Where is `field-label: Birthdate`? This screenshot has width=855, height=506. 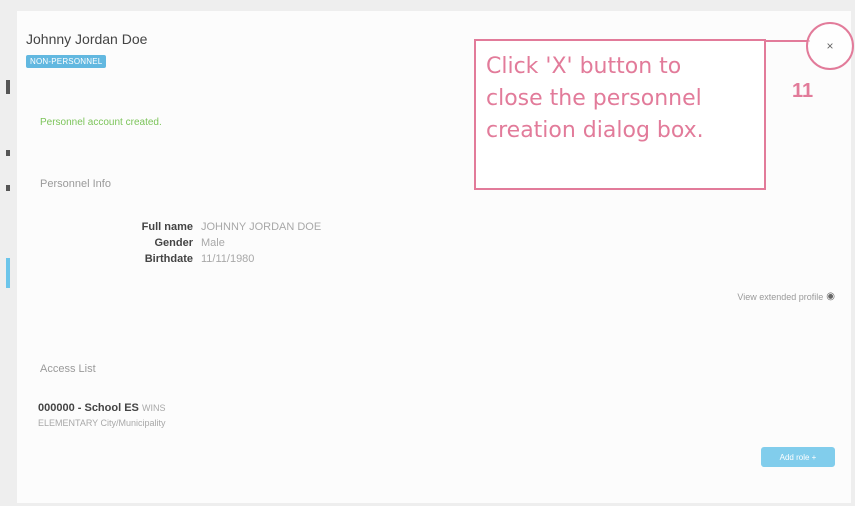 field-label: Birthdate is located at coordinates (168, 259).